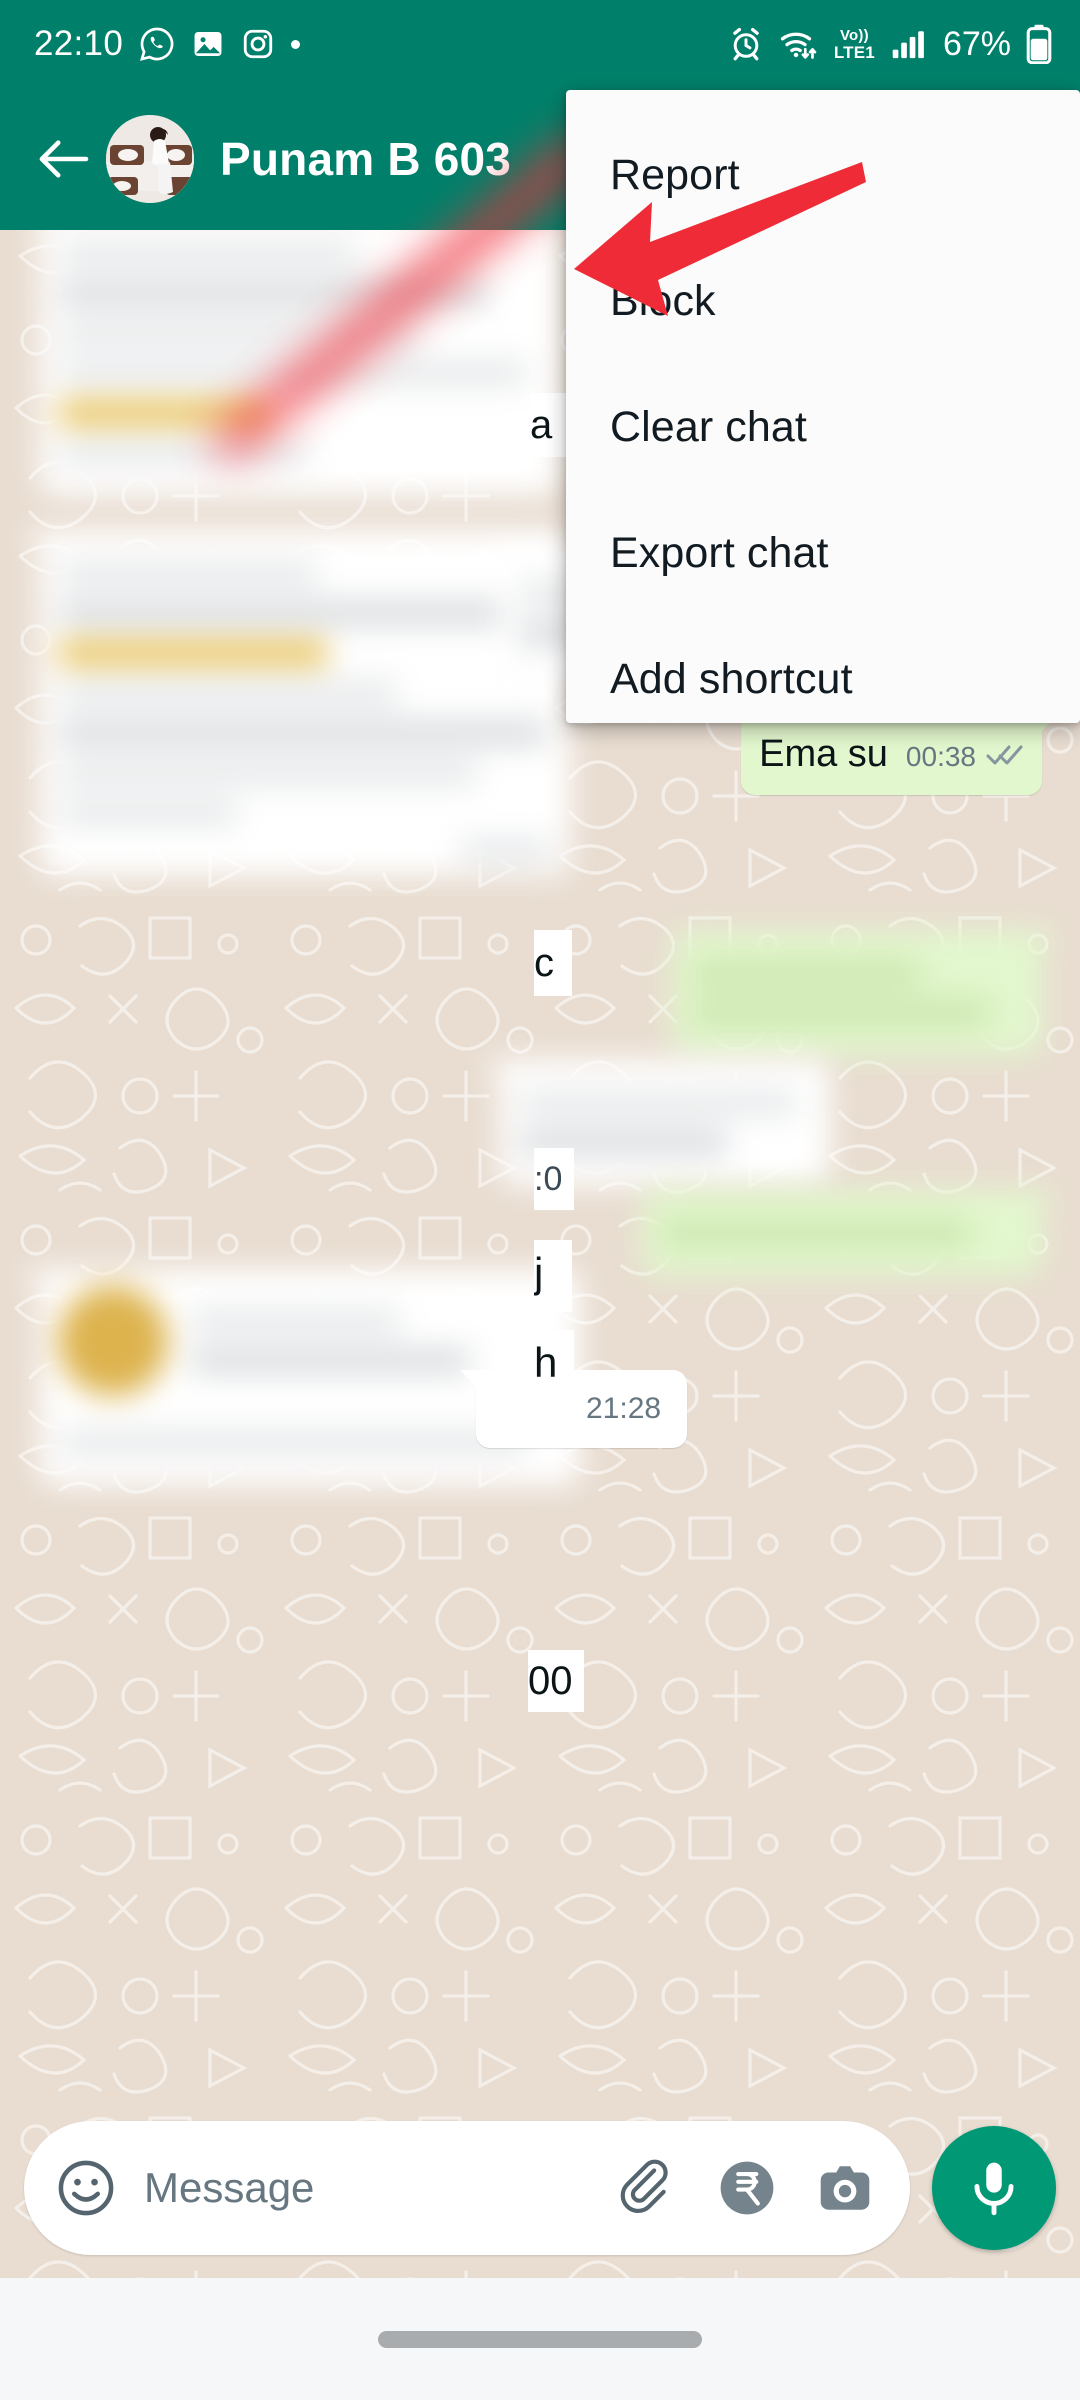 This screenshot has height=2400, width=1080. I want to click on battery-icon, so click(1039, 44).